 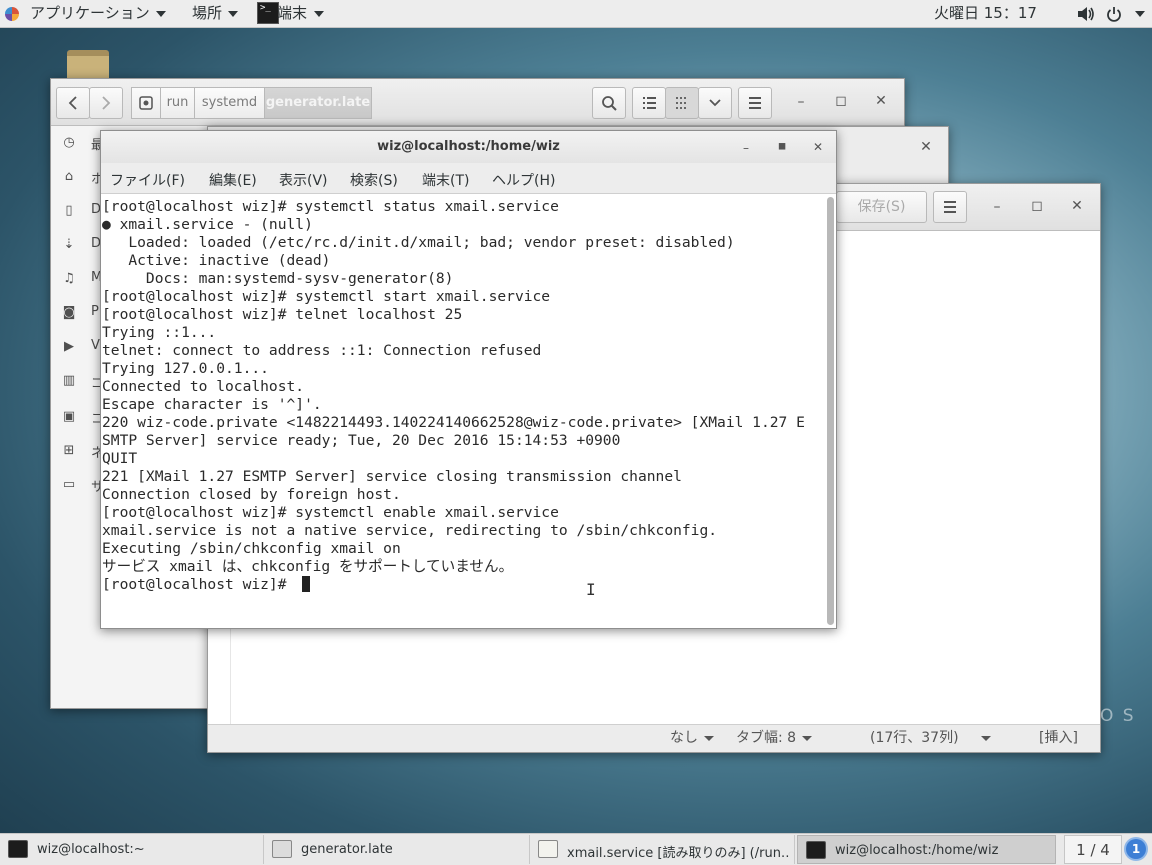 I want to click on power-icon, so click(x=1114, y=14).